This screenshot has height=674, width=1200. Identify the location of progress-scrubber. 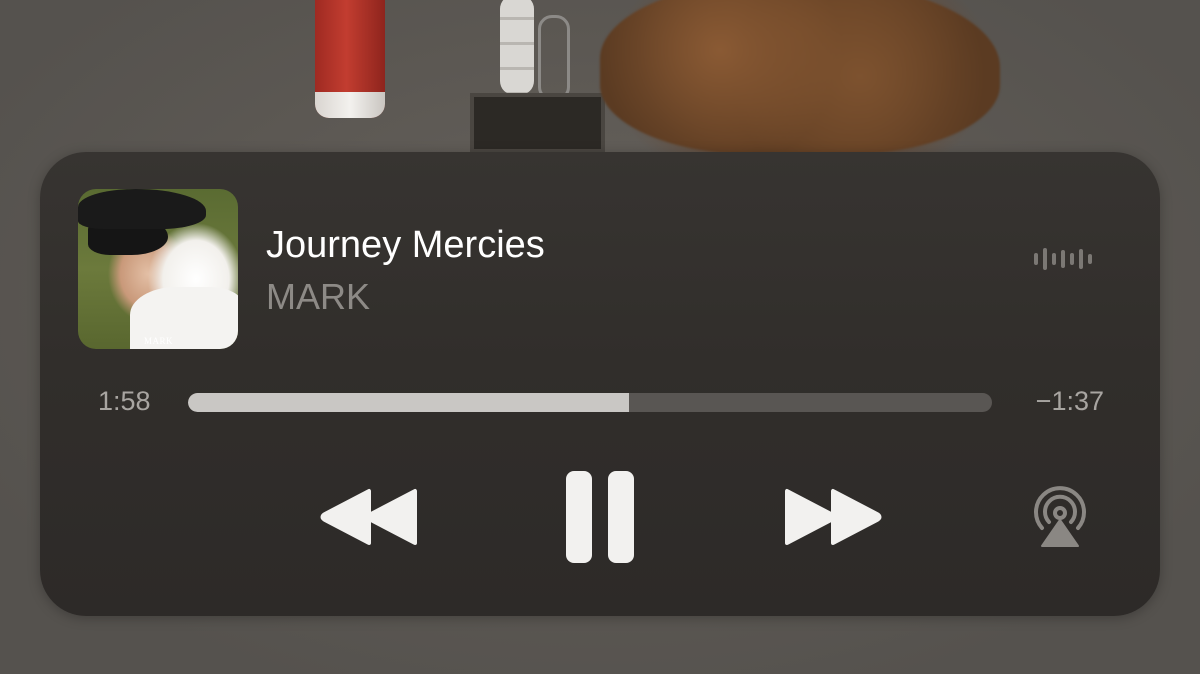
(590, 402).